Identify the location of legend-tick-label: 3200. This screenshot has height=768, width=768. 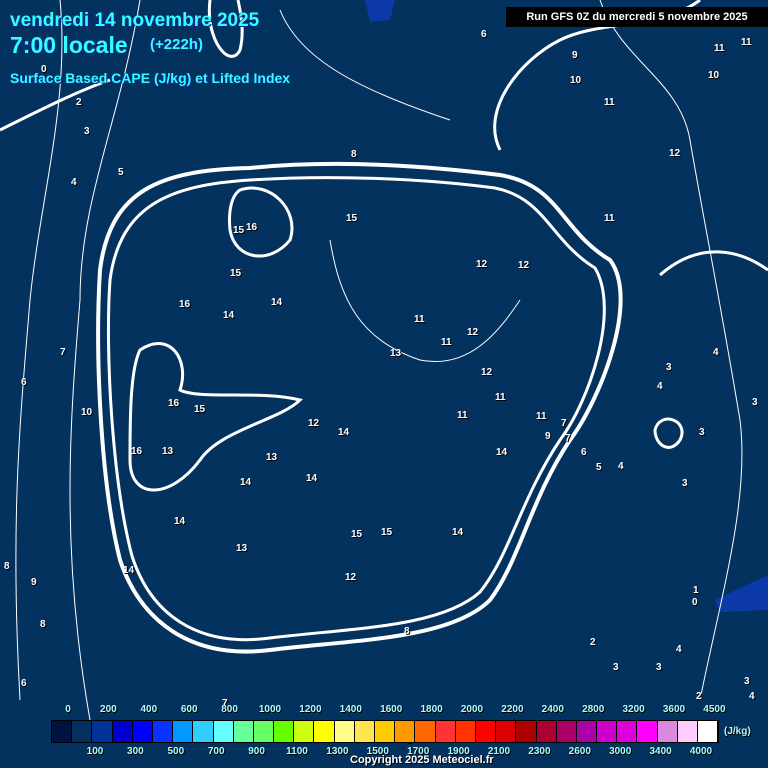
(633, 709).